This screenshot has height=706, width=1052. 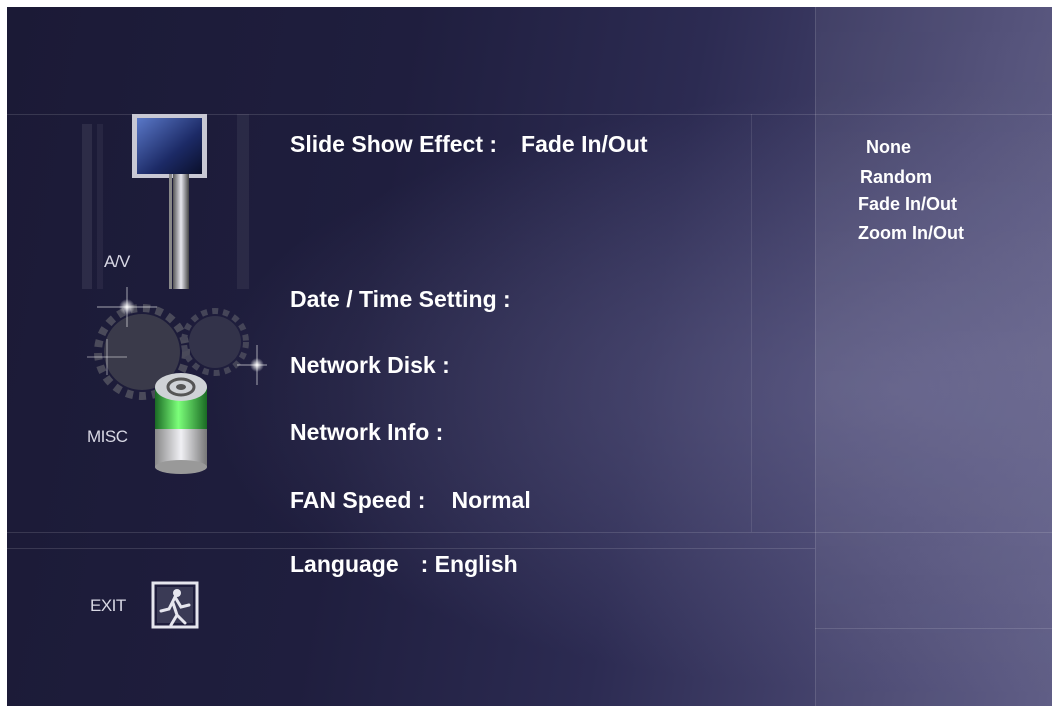 I want to click on av-label: A/V, so click(x=117, y=261).